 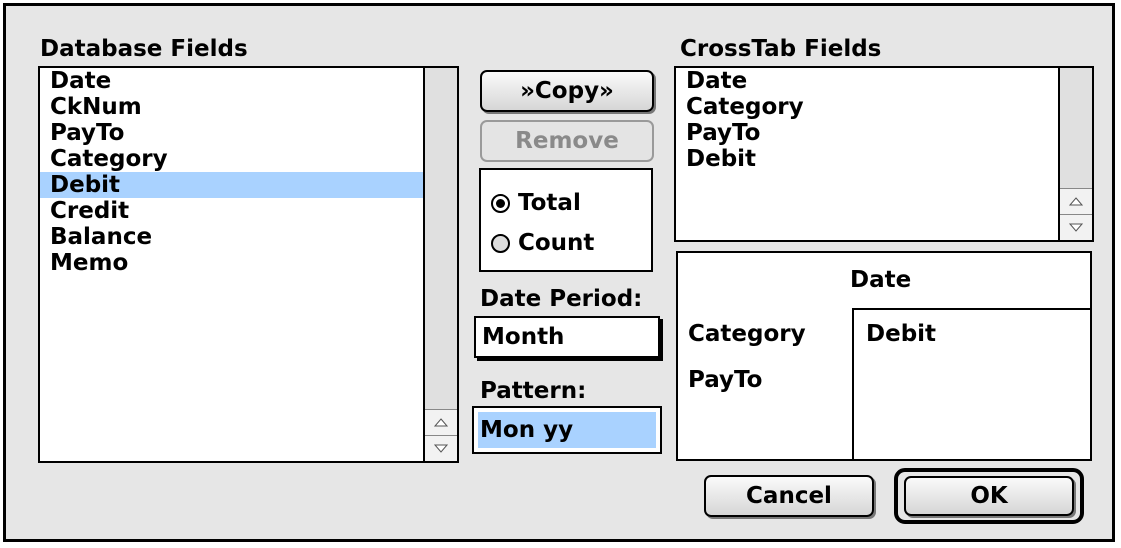 I want to click on radio-selected-icon, so click(x=500, y=203).